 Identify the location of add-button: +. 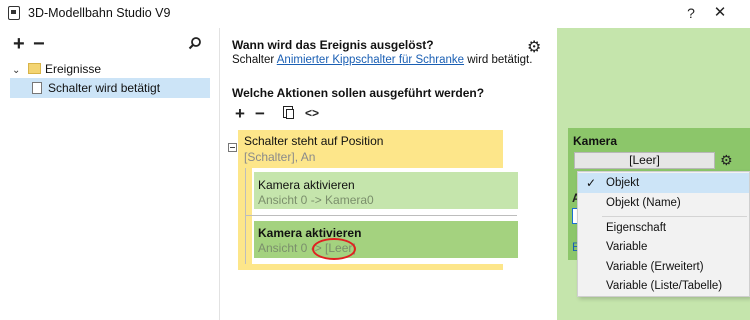
(19, 44).